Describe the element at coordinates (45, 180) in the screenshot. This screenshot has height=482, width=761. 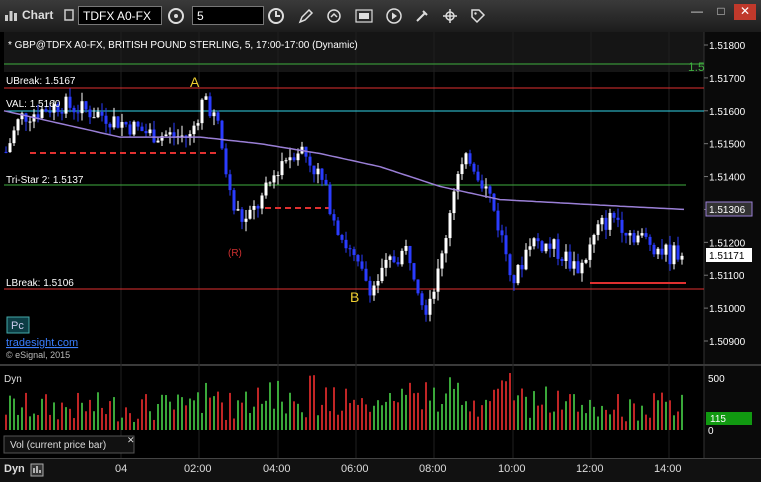
I see `tristar-label: Tri-Star 2: 1.5137` at that location.